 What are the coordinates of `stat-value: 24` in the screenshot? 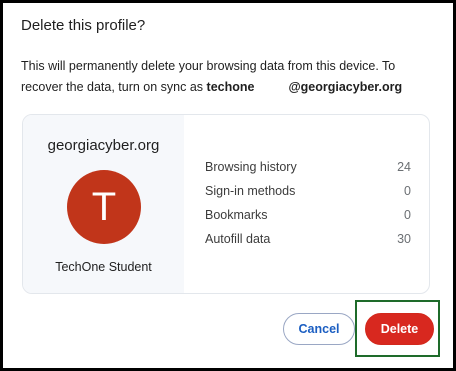 It's located at (404, 167).